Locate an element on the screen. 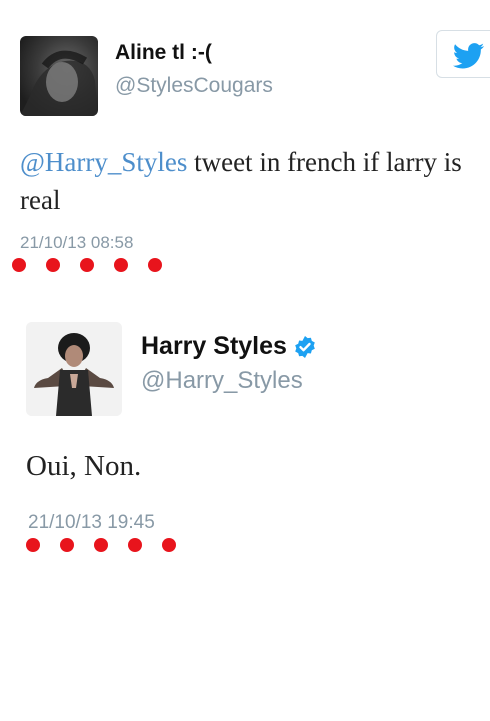  timestamp: 21/10/13 08:58 is located at coordinates (76, 243).